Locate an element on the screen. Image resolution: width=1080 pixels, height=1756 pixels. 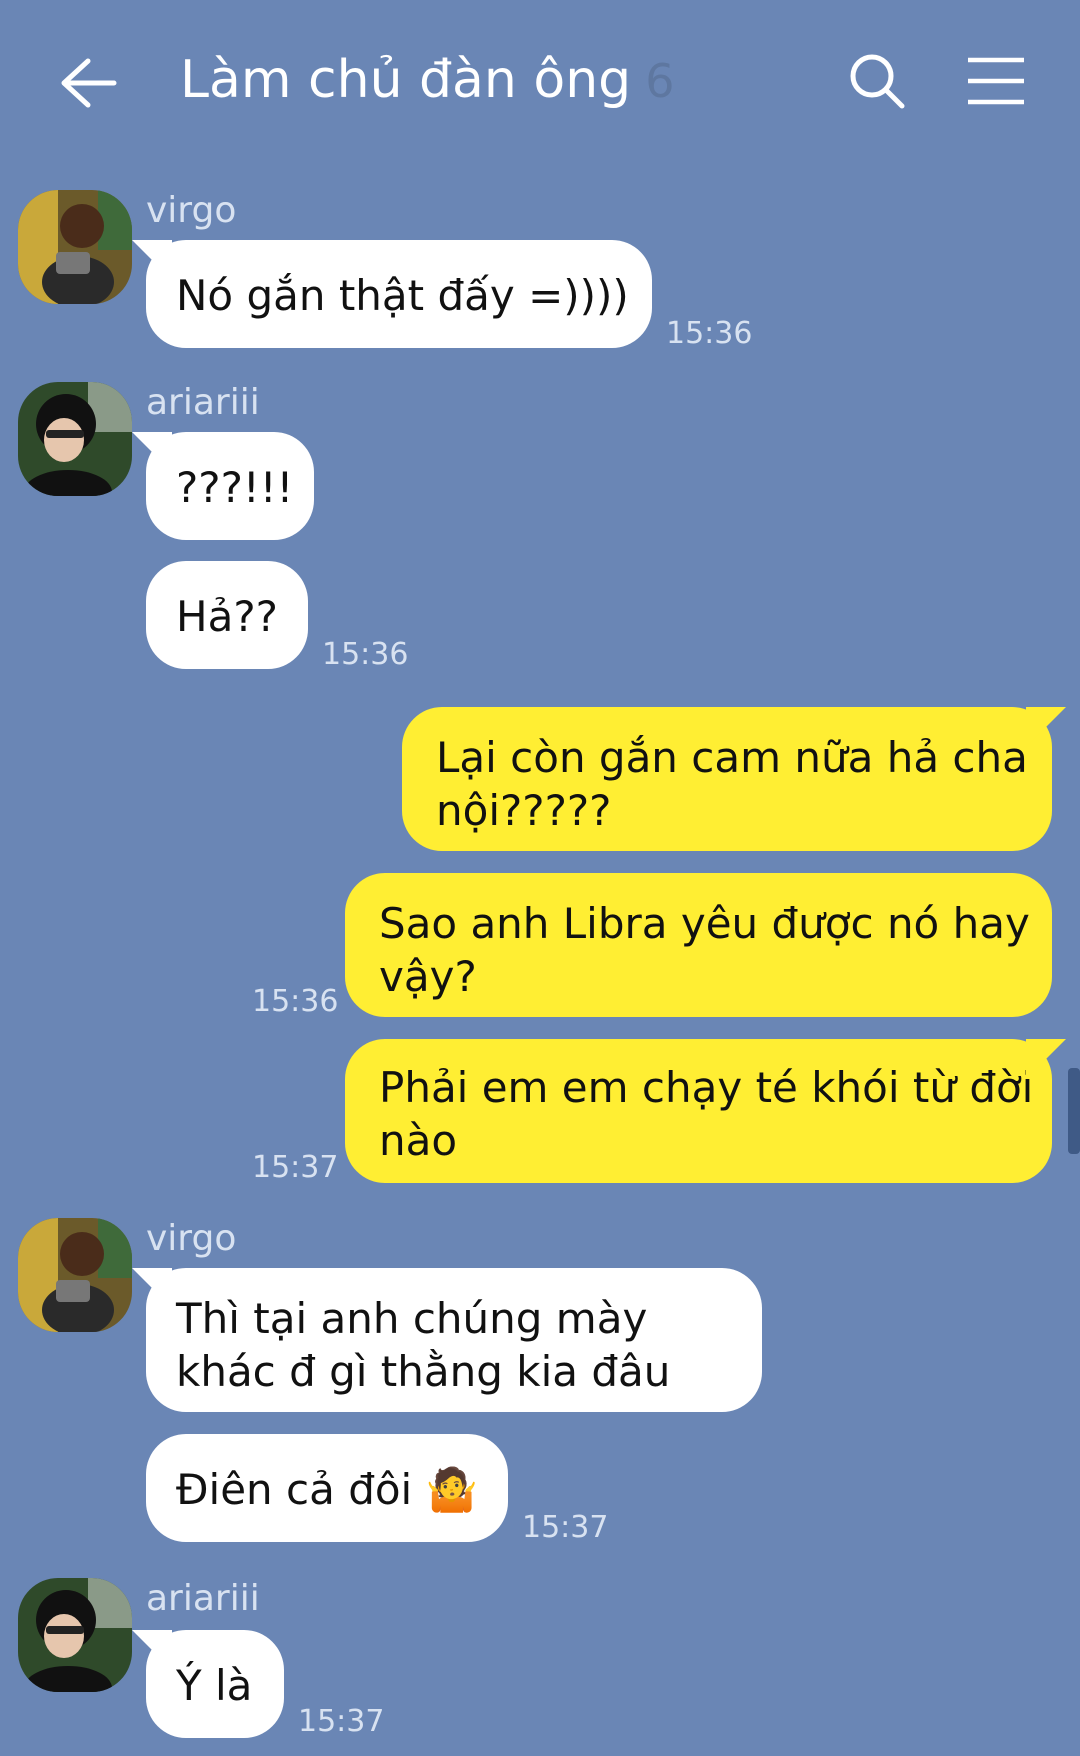
message-text-line: Sao anh Libra yêu được nó hay is located at coordinates (704, 923).